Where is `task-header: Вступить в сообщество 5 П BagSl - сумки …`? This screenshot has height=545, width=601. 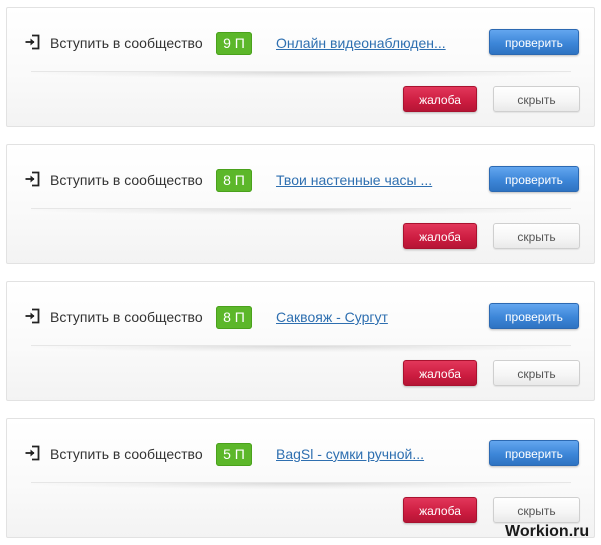 task-header: Вступить в сообщество 5 П BagSl - сумки … is located at coordinates (300, 452).